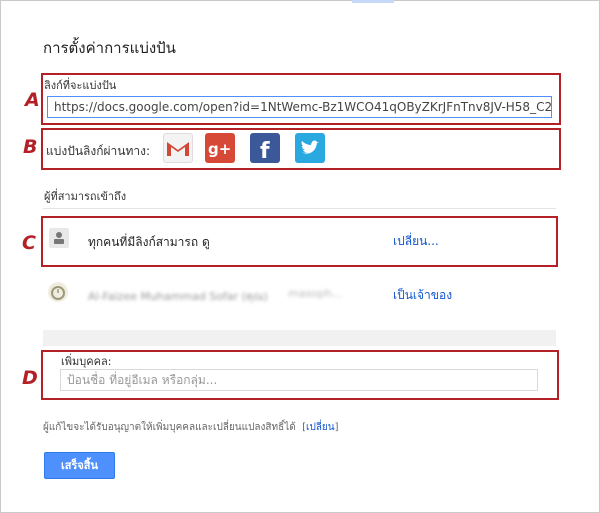 This screenshot has width=600, height=513. What do you see at coordinates (32, 100) in the screenshot?
I see `annotation-letter-a: A` at bounding box center [32, 100].